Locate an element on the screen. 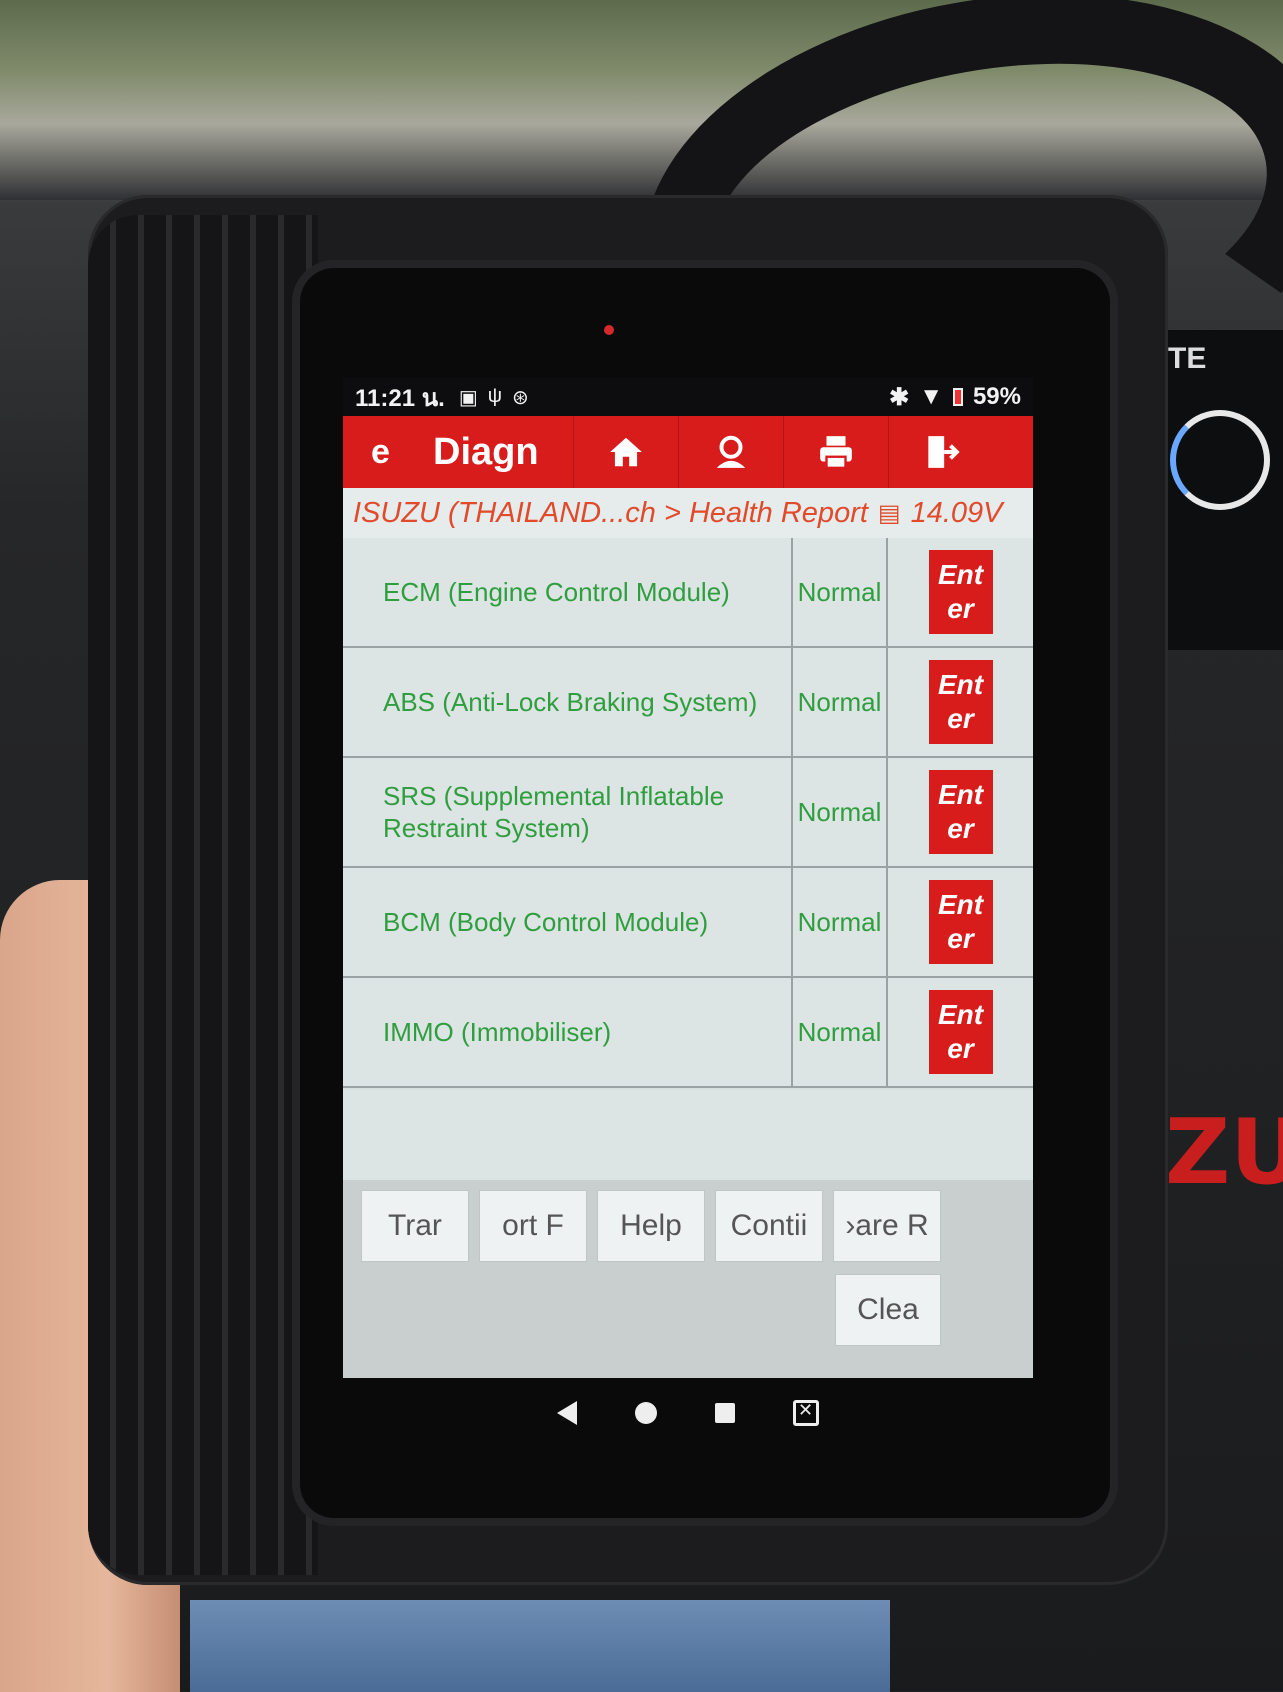 Image resolution: width=1283 pixels, height=1692 pixels. table-row: BCM (Body Control Module) Normal Ent er is located at coordinates (688, 923).